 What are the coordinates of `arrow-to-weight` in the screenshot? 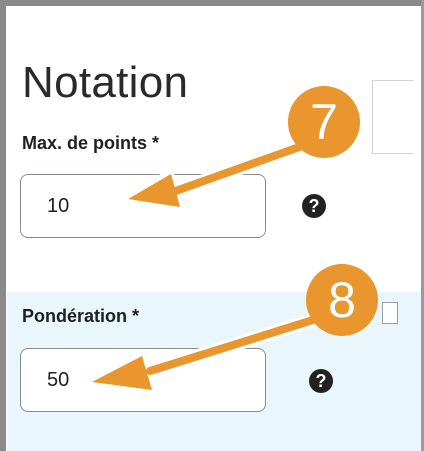 It's located at (203, 354).